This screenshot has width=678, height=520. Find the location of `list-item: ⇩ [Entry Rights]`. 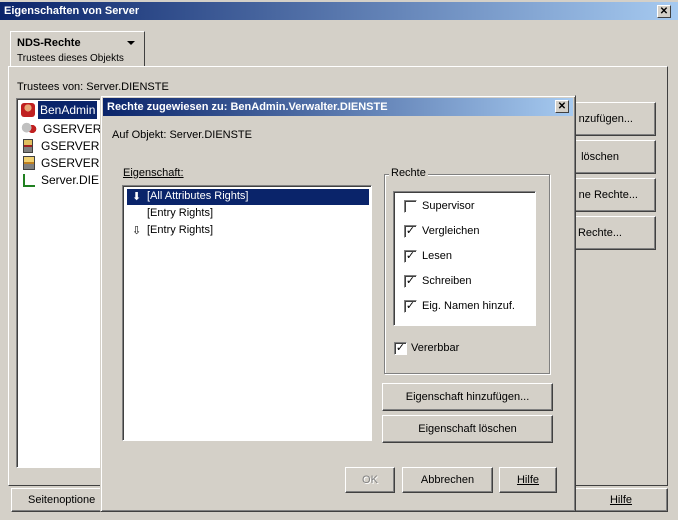

list-item: ⇩ [Entry Rights] is located at coordinates (248, 231).